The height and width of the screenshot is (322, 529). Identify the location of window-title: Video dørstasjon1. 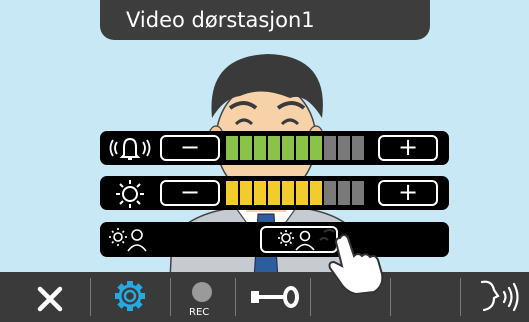
(265, 20).